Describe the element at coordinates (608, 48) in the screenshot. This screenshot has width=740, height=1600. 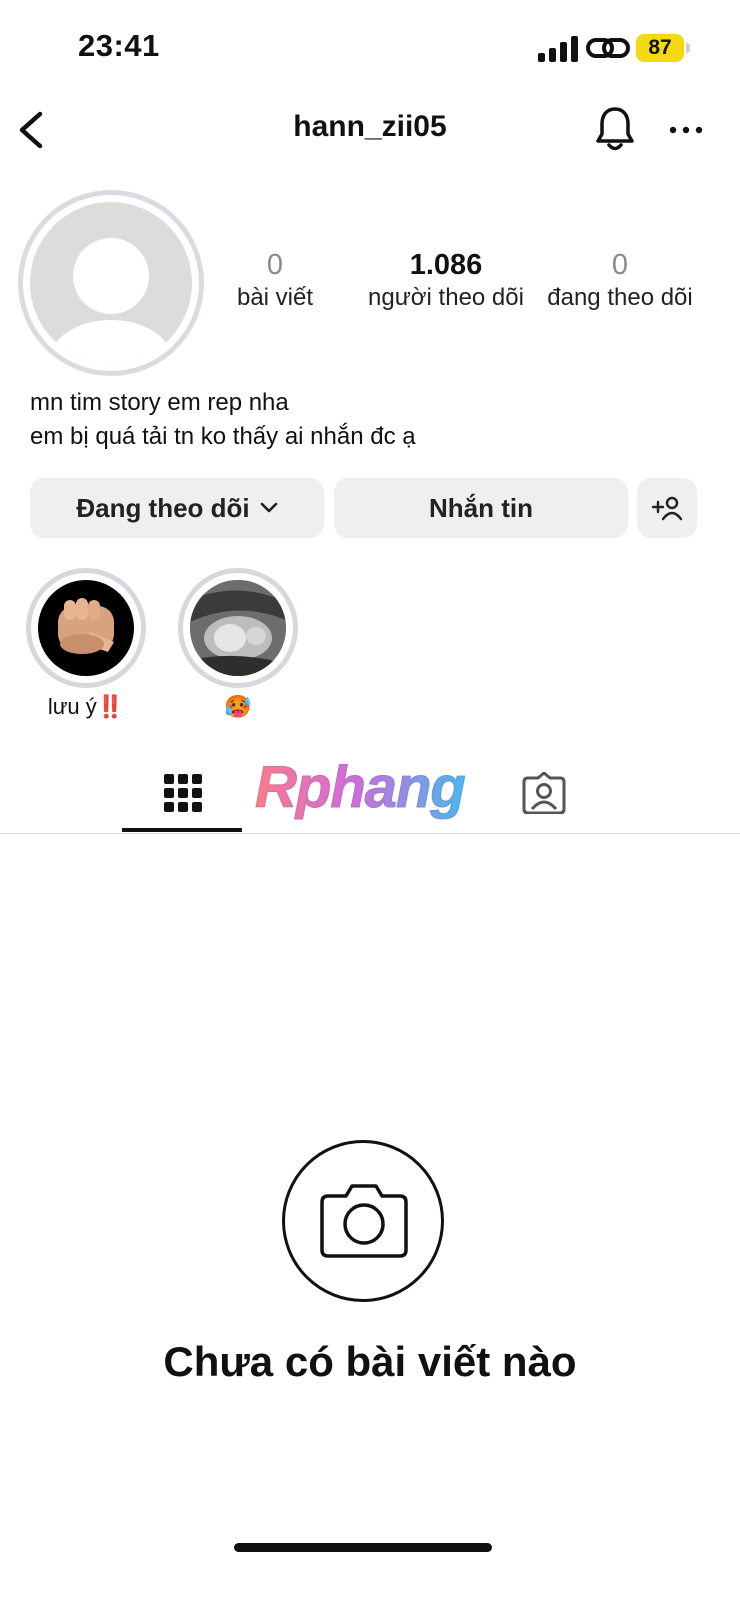
I see `link-icon` at that location.